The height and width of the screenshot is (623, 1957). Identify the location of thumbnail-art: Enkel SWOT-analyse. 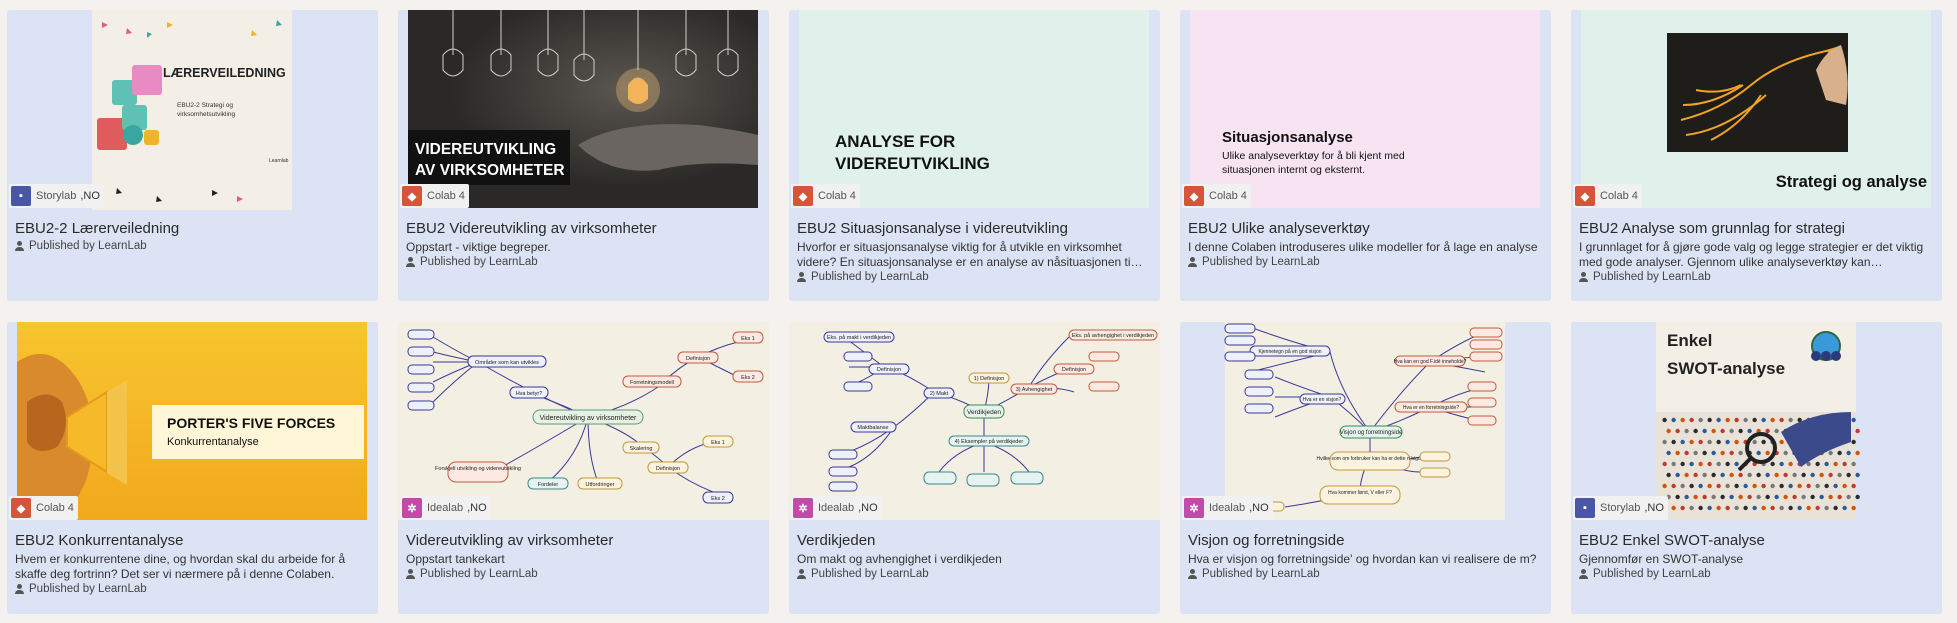
(1758, 421).